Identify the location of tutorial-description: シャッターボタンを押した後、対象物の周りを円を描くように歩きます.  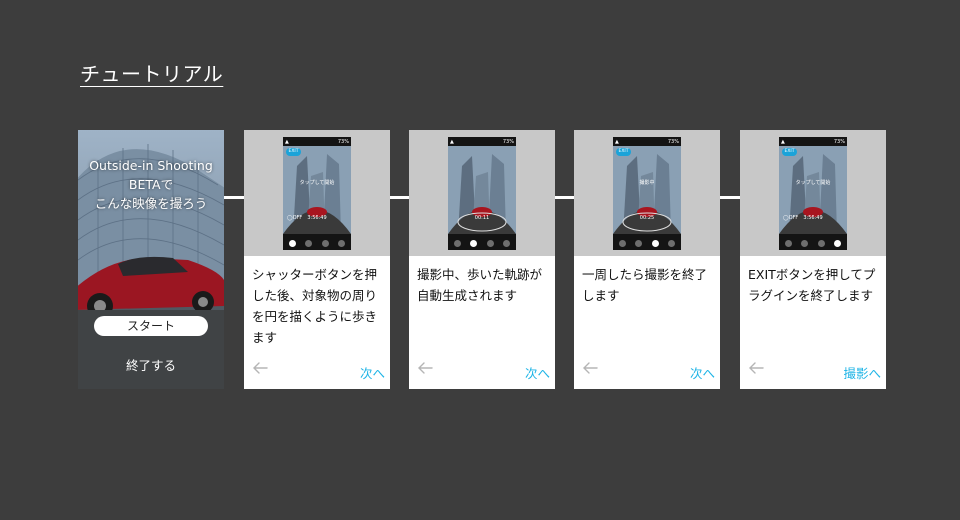
(315, 306).